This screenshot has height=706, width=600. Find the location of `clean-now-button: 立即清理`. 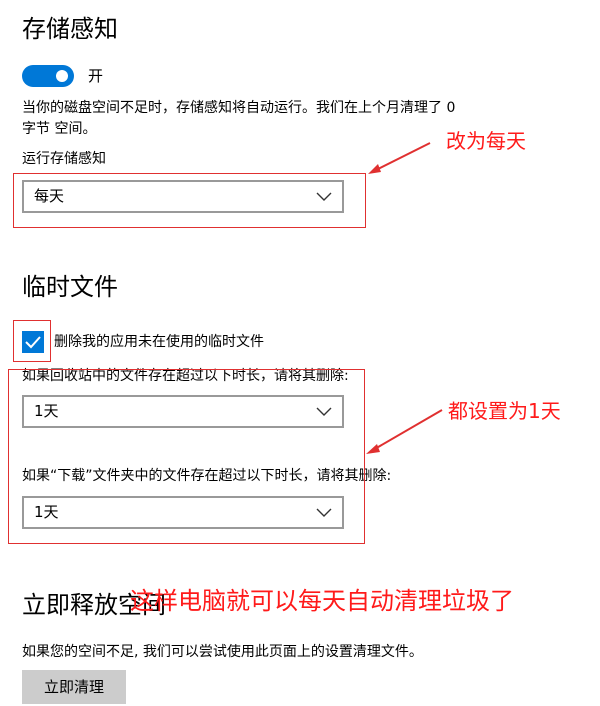

clean-now-button: 立即清理 is located at coordinates (74, 687).